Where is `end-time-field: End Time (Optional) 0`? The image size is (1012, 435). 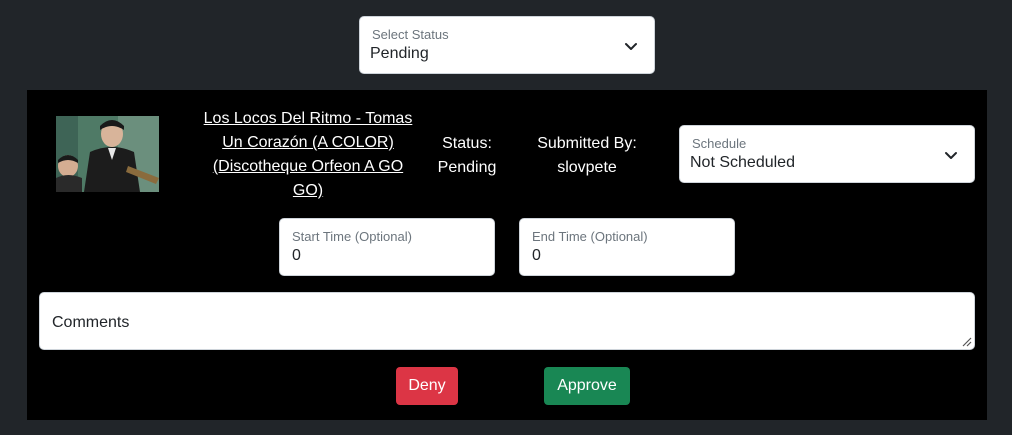 end-time-field: End Time (Optional) 0 is located at coordinates (627, 247).